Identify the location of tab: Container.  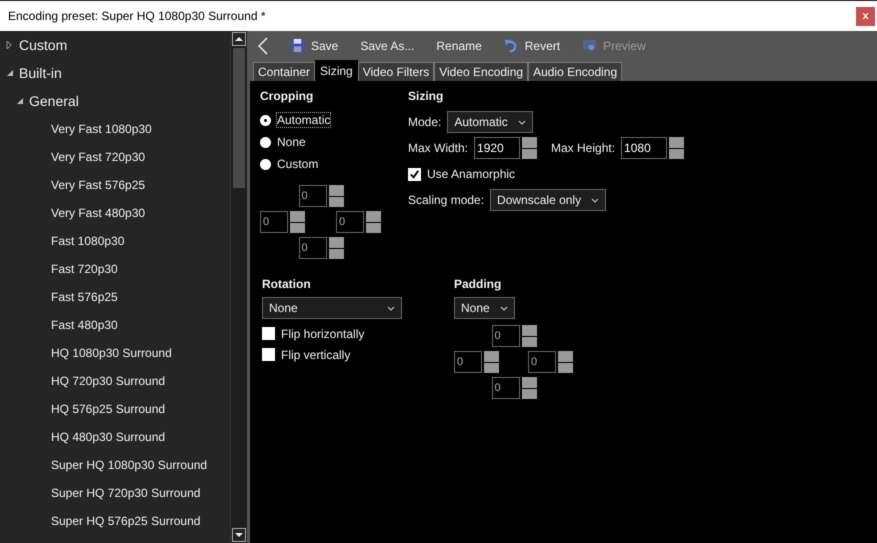
(284, 71).